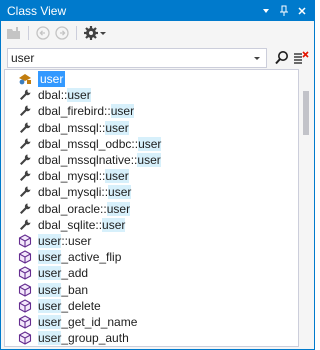  I want to click on tree-node-label: user_add, so click(63, 273).